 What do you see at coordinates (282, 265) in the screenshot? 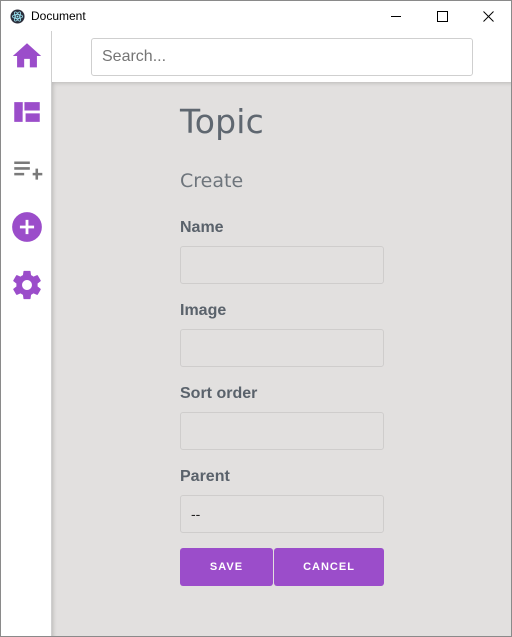
I see `name-field` at bounding box center [282, 265].